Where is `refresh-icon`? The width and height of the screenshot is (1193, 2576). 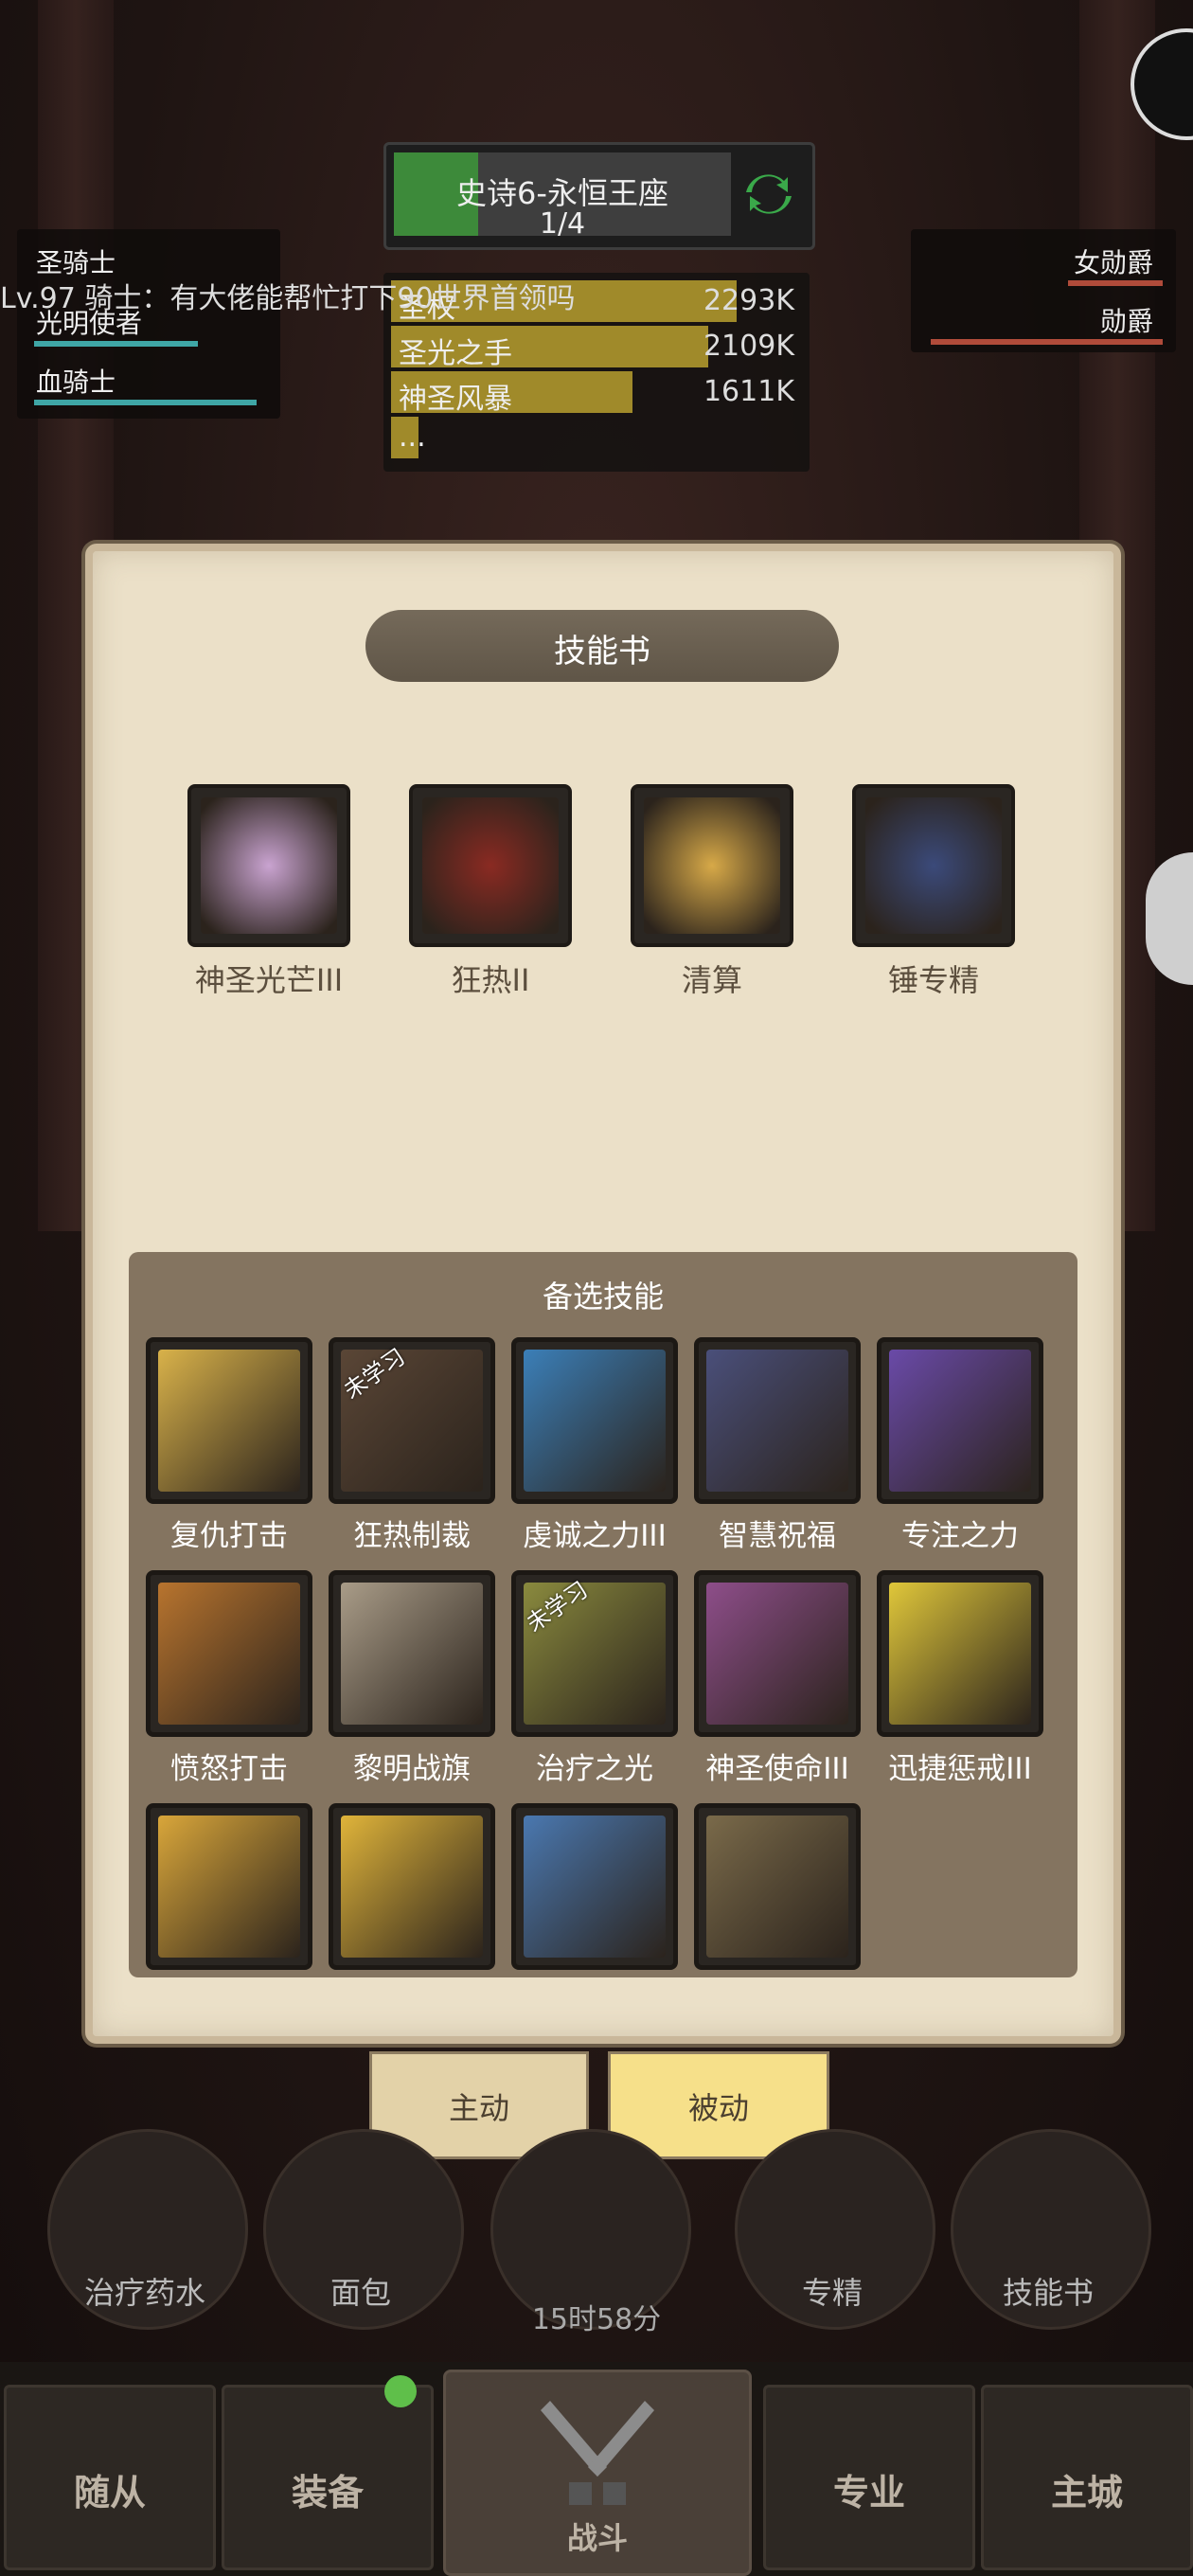
refresh-icon is located at coordinates (769, 194).